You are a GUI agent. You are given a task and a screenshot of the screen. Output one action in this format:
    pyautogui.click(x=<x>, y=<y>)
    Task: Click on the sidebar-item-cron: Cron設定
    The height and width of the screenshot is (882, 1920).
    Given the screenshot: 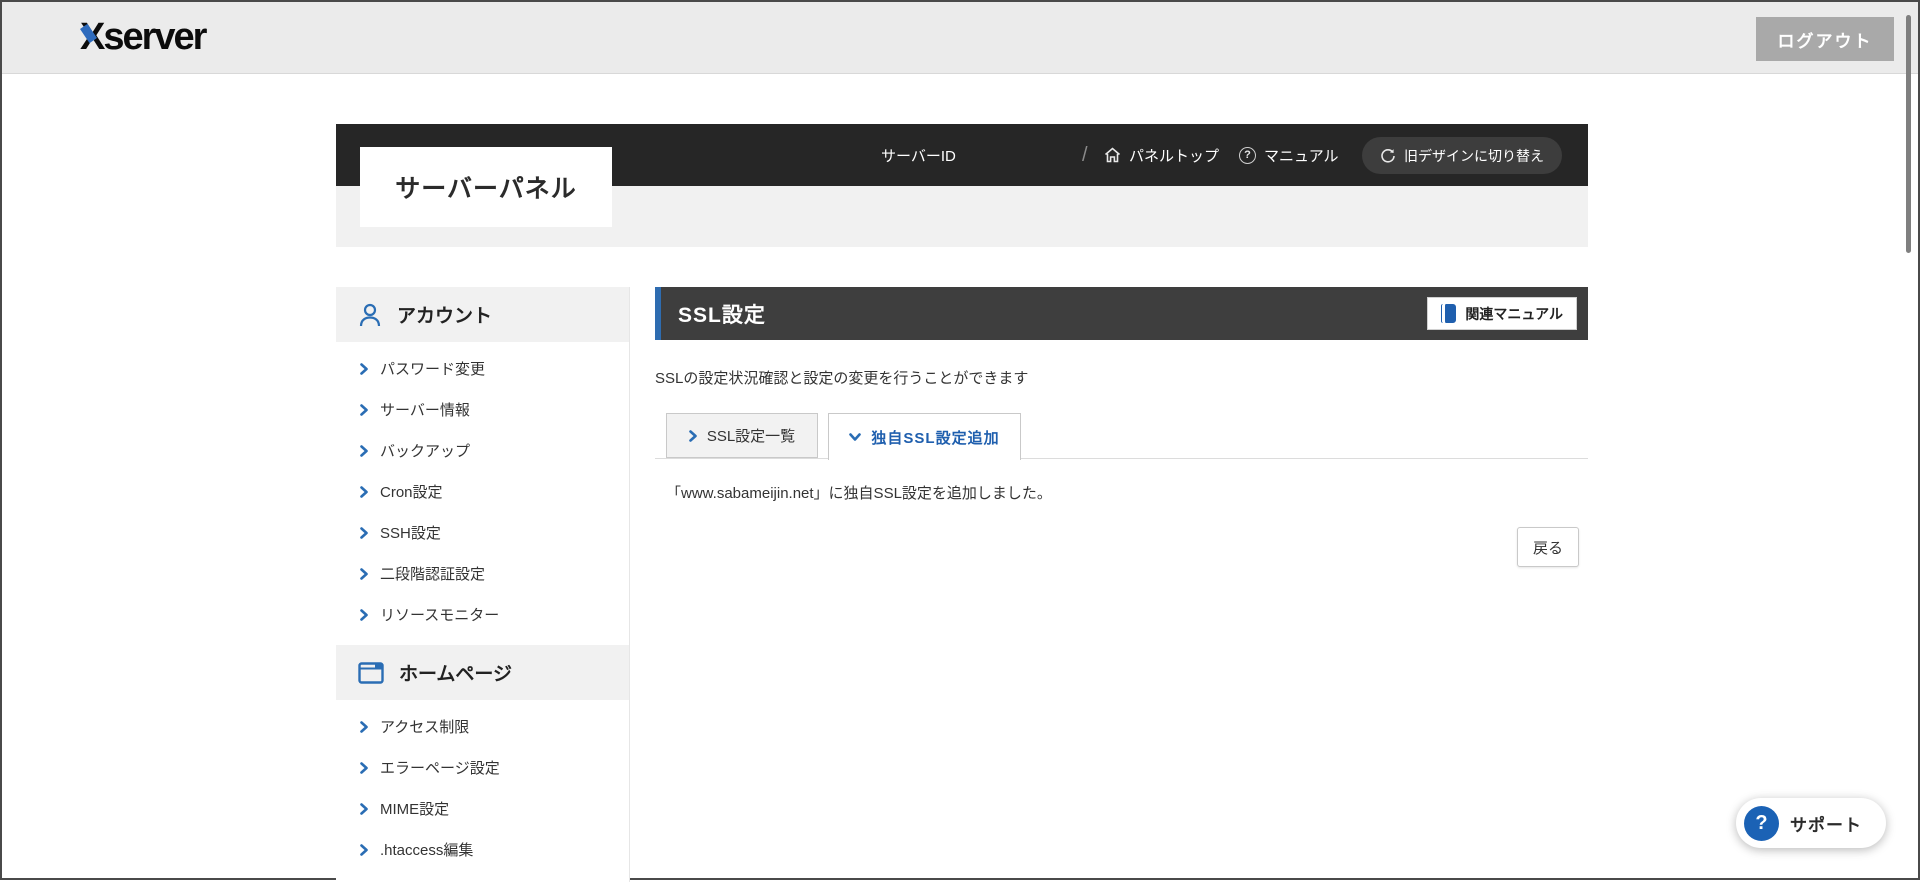 What is the action you would take?
    pyautogui.click(x=482, y=491)
    